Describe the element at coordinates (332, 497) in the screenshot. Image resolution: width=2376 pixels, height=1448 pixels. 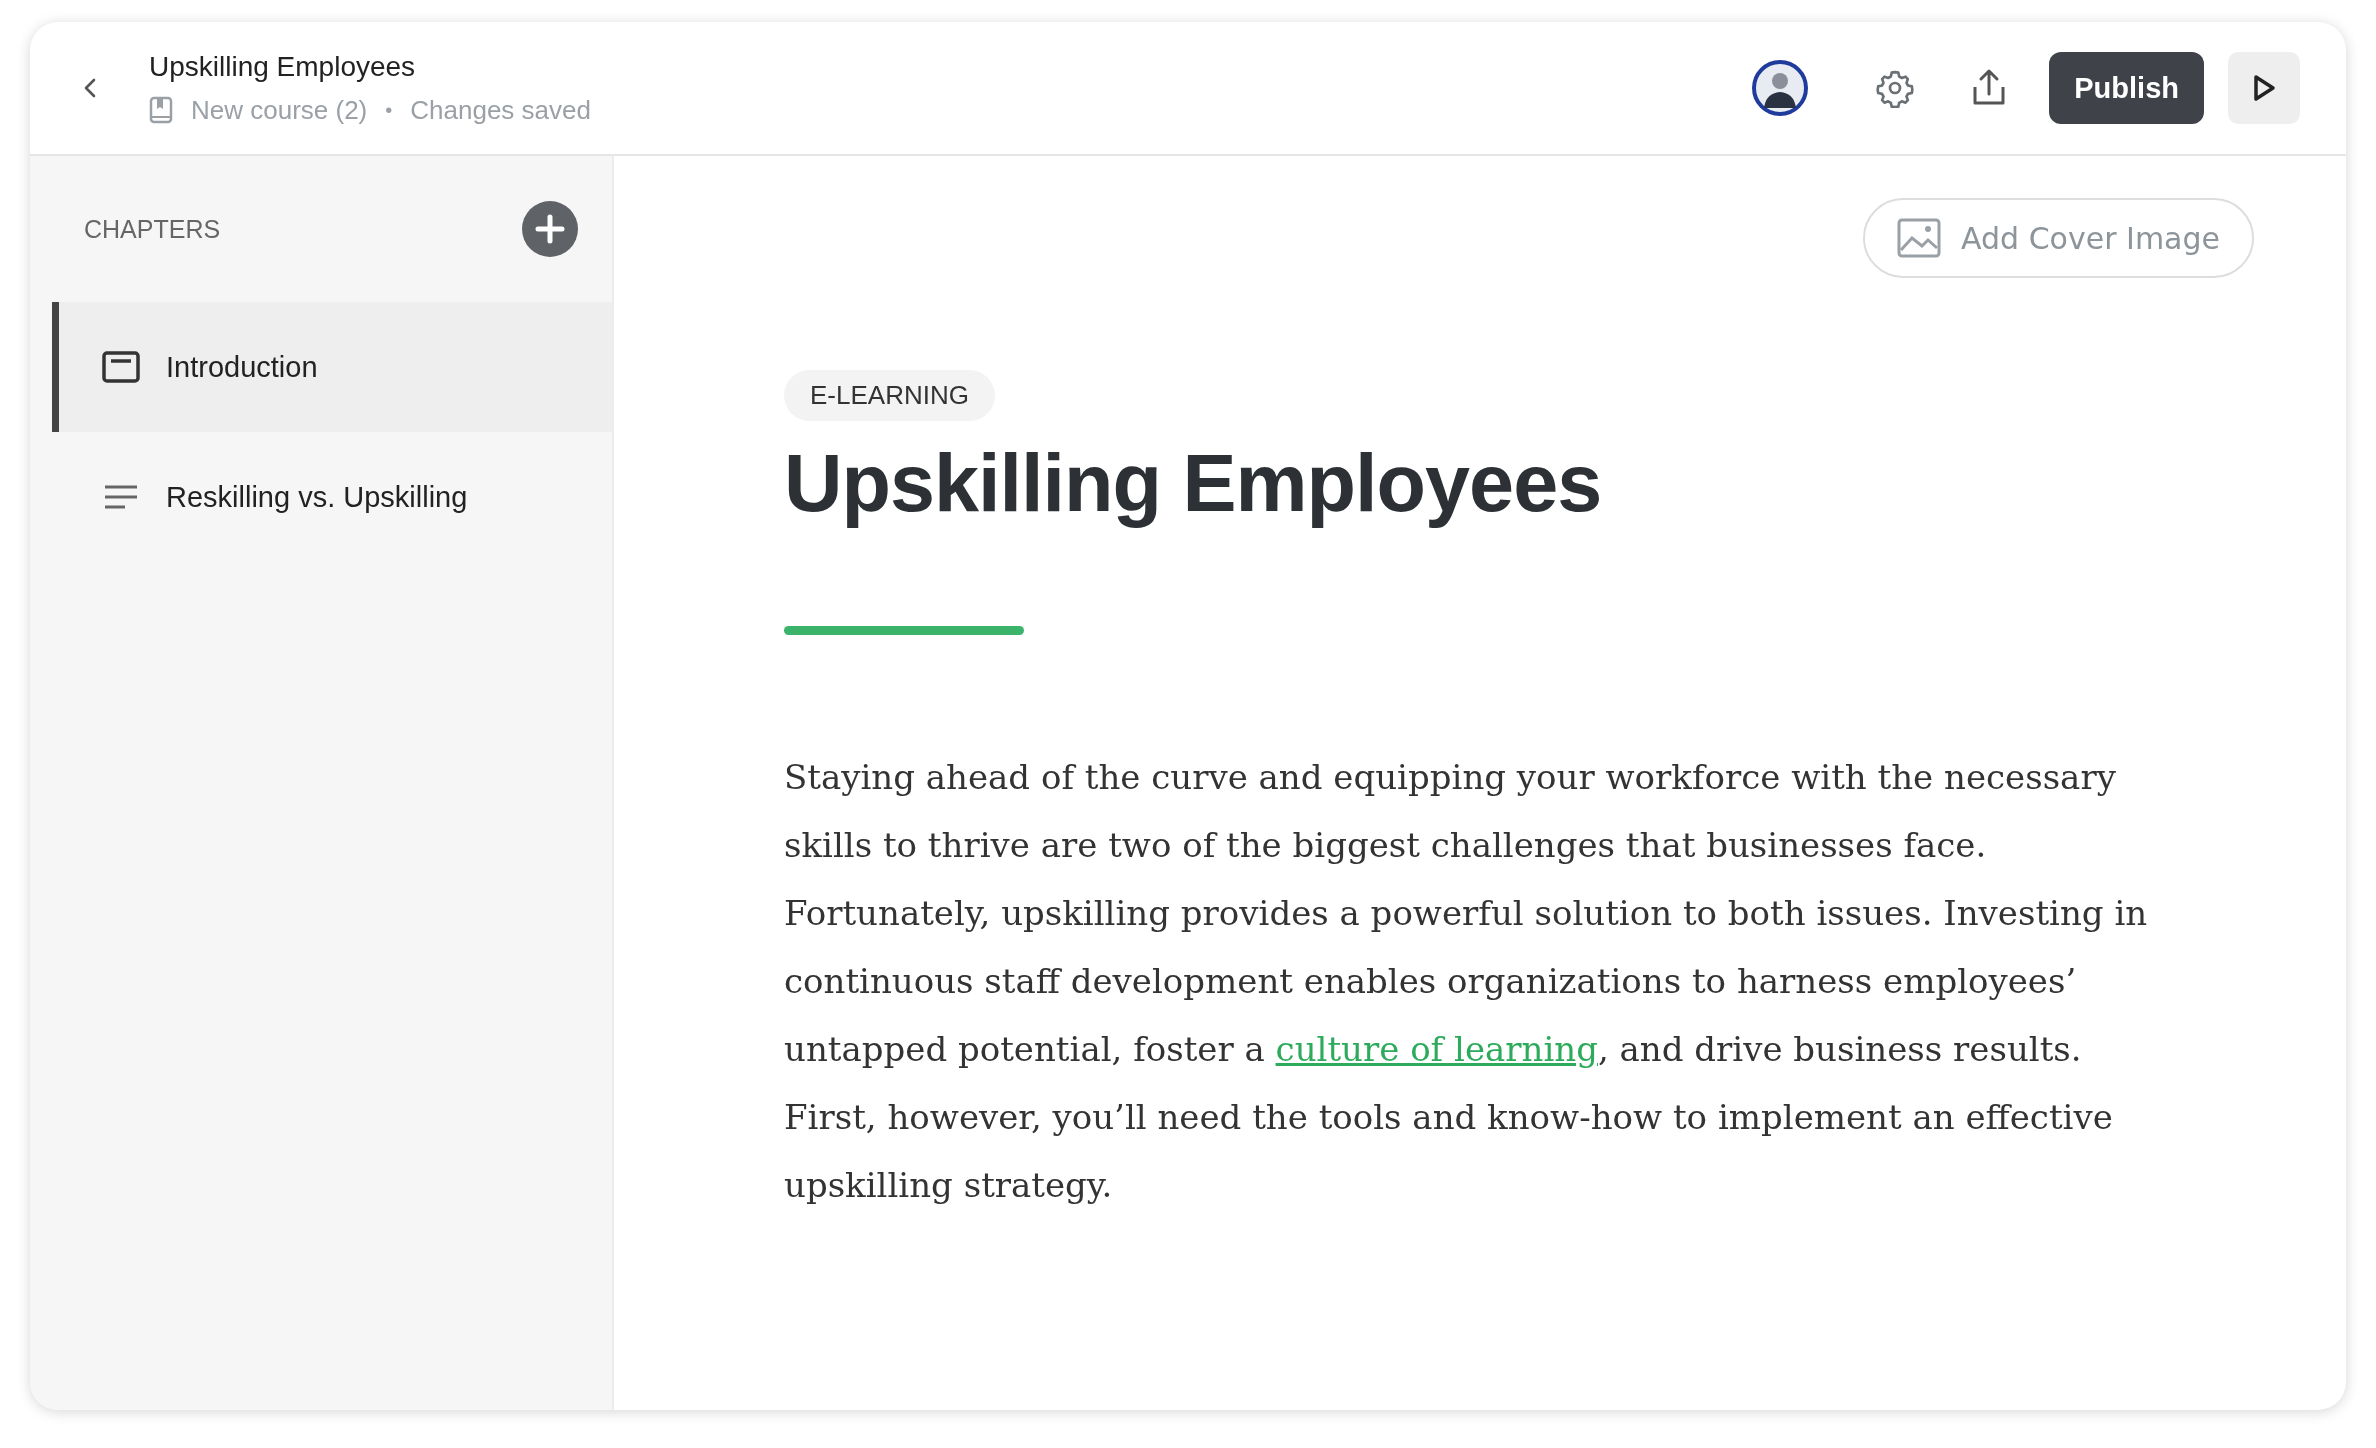
I see `chapter-item: Reskilling vs. Upskilling` at that location.